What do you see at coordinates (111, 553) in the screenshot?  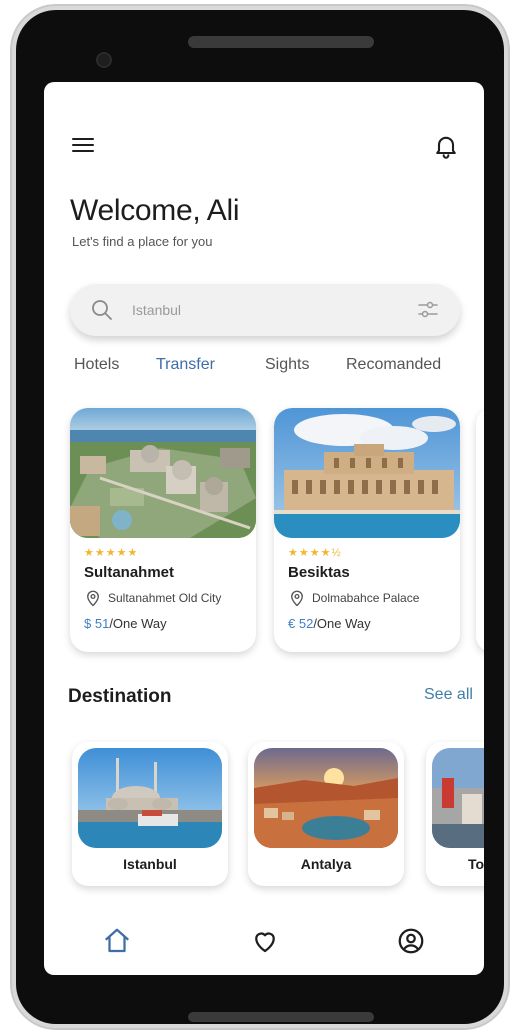 I see `rating-stars: ★★★★★` at bounding box center [111, 553].